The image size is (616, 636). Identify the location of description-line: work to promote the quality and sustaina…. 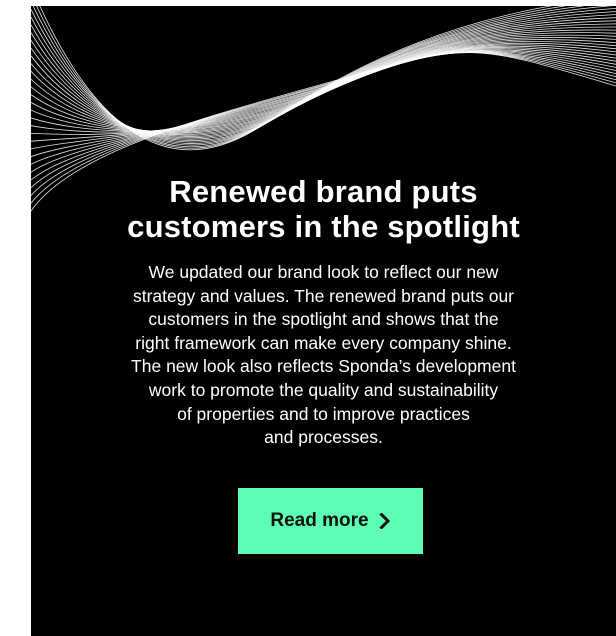
(323, 389).